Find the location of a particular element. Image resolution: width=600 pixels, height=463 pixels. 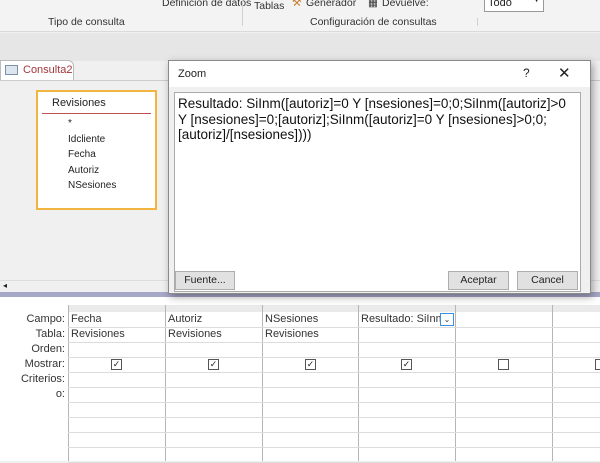

row-label: Criterios: is located at coordinates (42, 379).